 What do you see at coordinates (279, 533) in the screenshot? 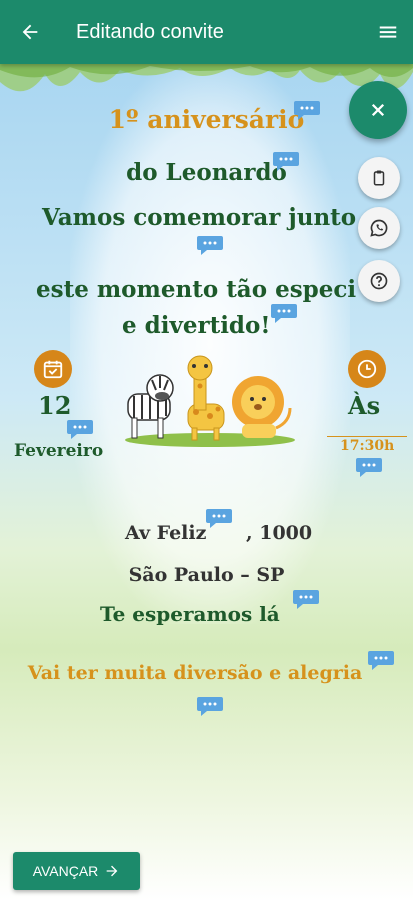
I see `address-number: , 1000` at bounding box center [279, 533].